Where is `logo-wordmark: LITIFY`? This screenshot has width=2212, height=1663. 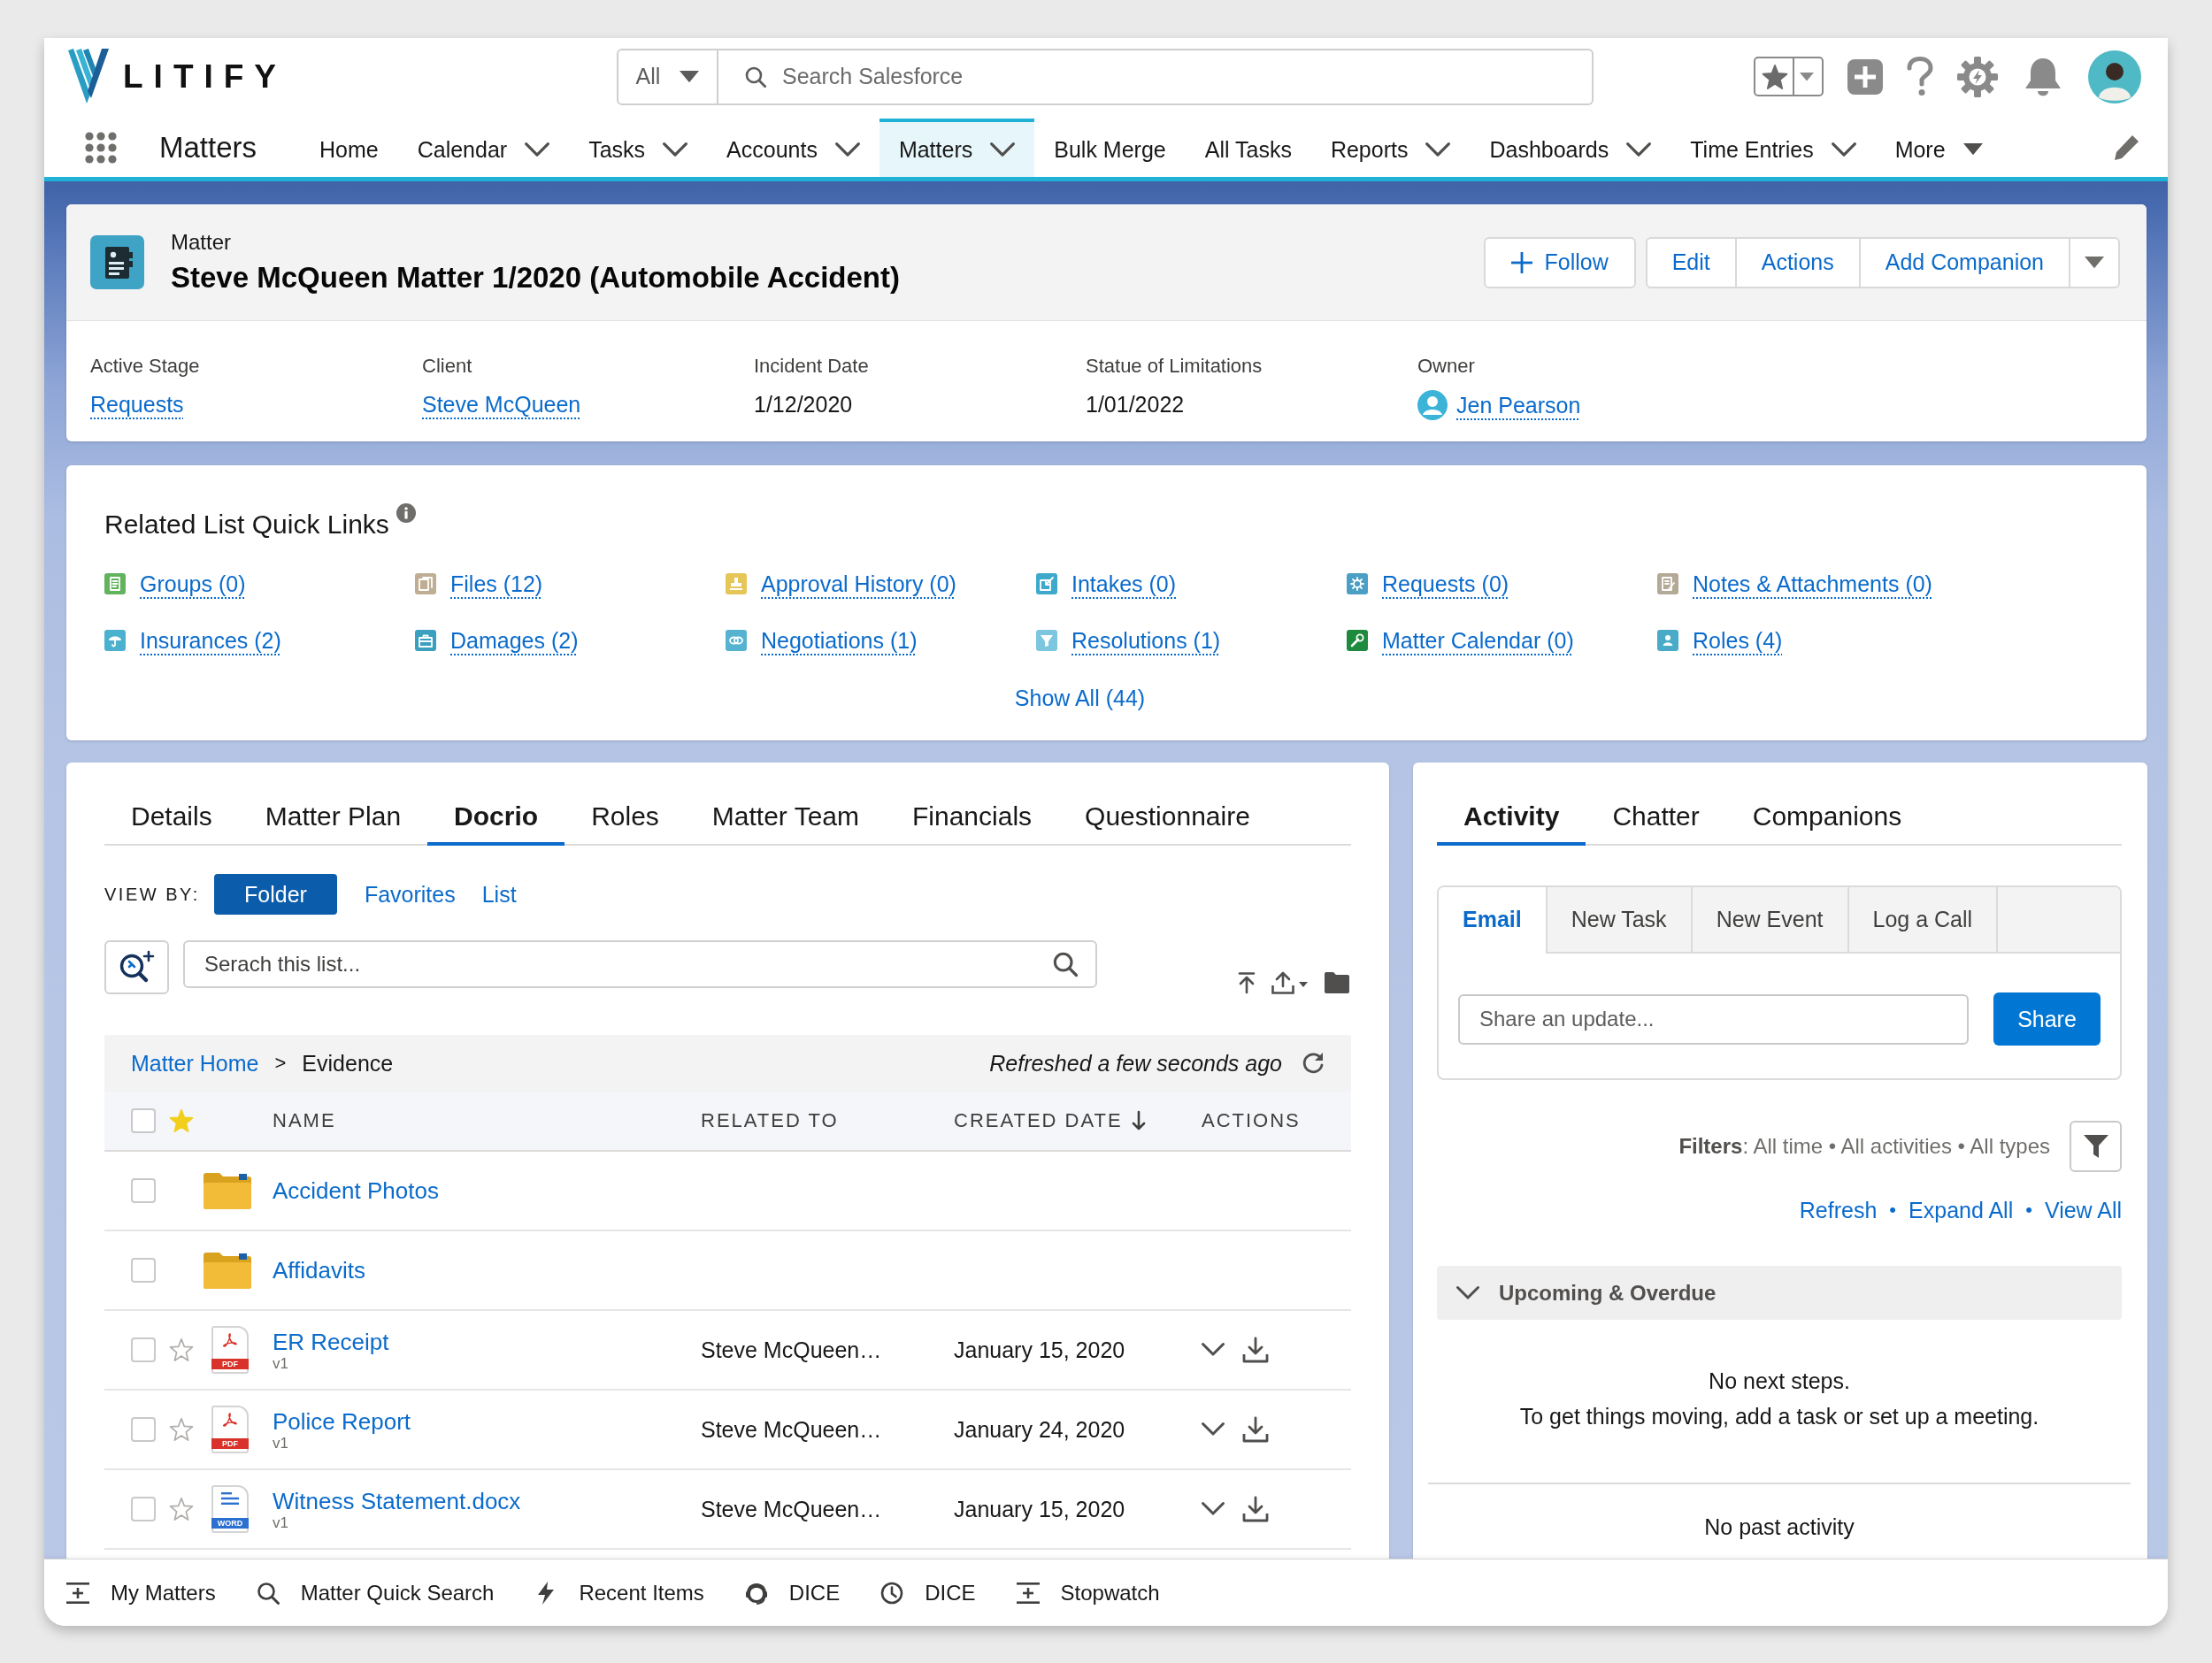
logo-wordmark: LITIFY is located at coordinates (206, 76).